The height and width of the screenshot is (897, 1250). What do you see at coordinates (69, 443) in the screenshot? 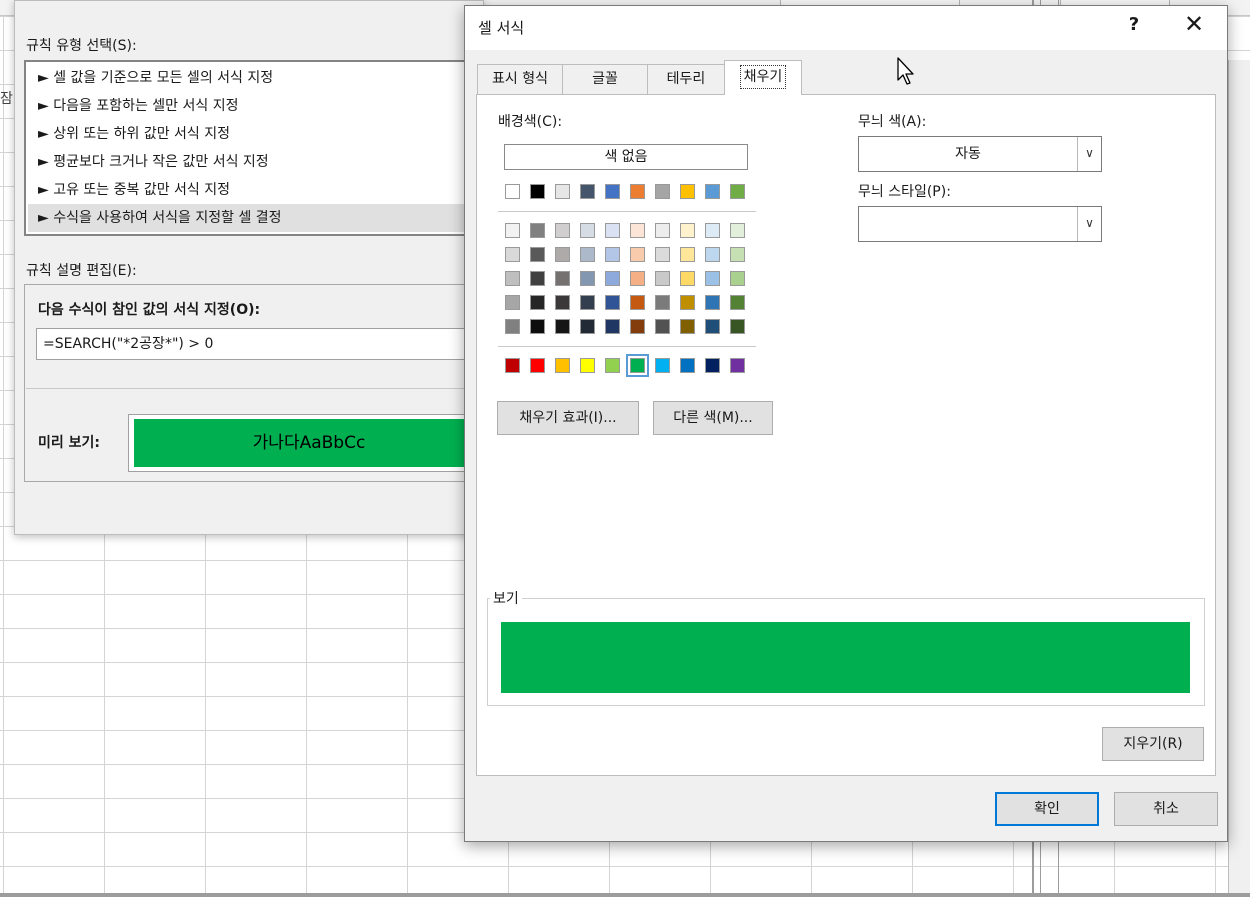
I see `preview-label: 미리 보기:` at bounding box center [69, 443].